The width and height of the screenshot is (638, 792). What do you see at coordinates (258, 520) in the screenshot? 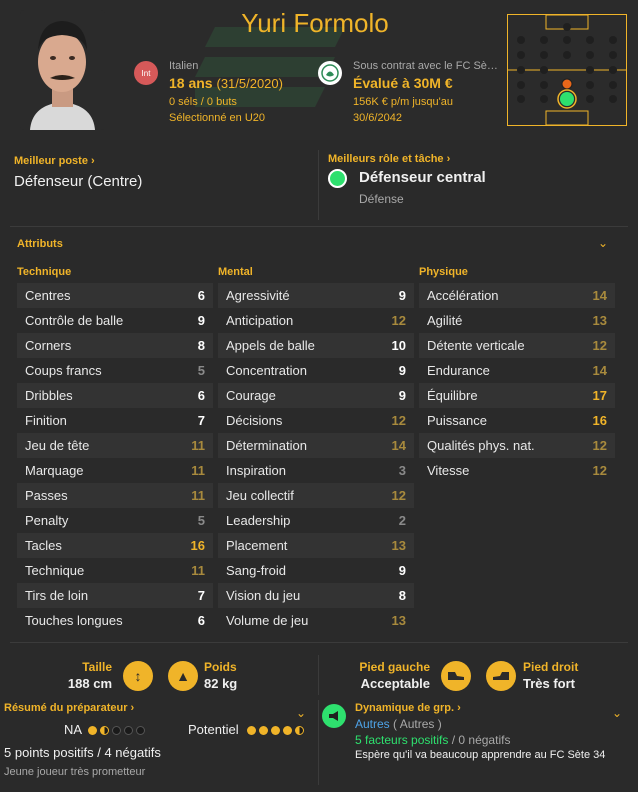
I see `attribute-name: Leadership` at bounding box center [258, 520].